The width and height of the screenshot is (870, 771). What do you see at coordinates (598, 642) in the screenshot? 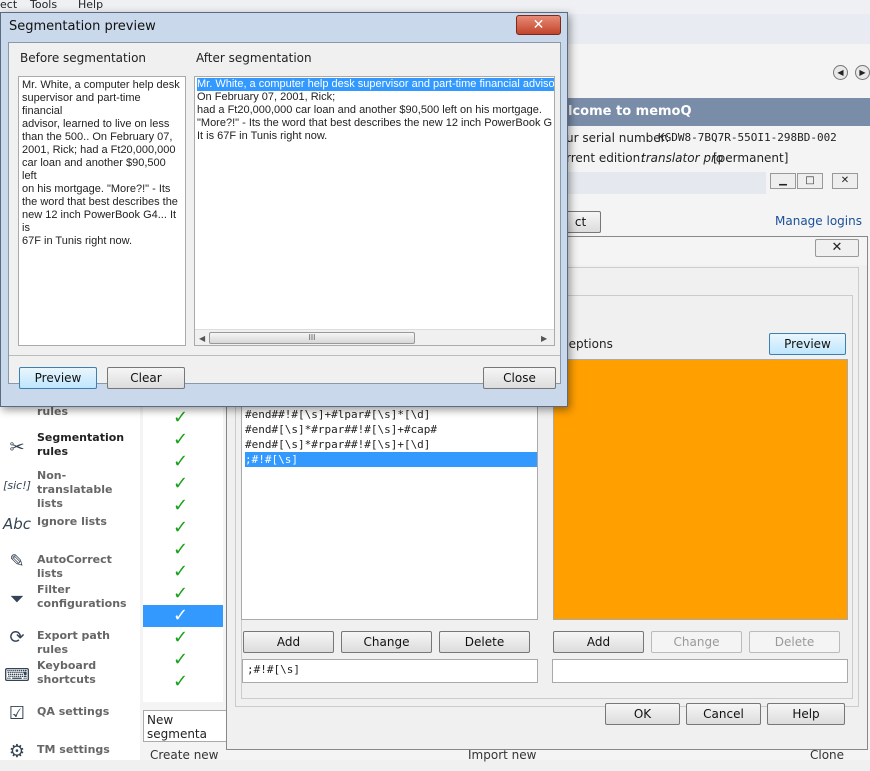
I see `add-exception-button: Add` at bounding box center [598, 642].